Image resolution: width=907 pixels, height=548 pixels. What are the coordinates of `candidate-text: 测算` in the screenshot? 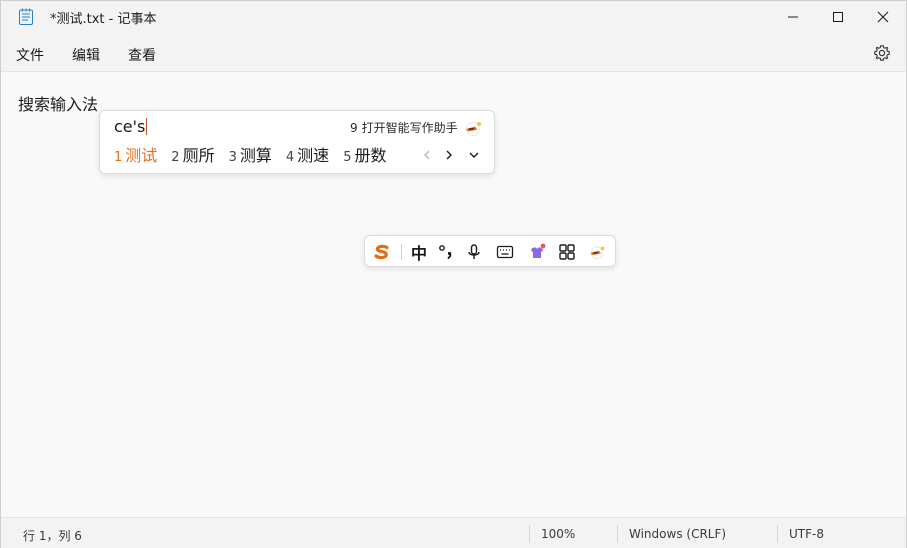 It's located at (255, 155).